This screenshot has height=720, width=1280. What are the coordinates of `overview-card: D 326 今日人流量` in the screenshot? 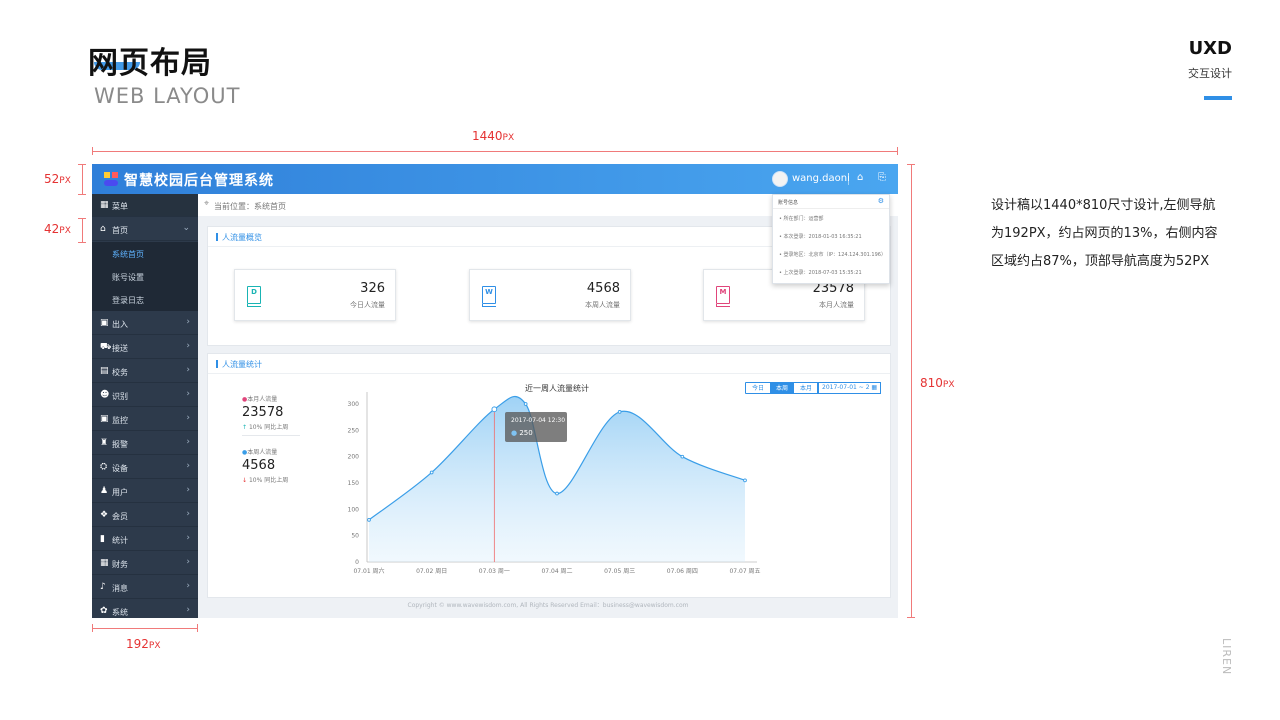 It's located at (315, 295).